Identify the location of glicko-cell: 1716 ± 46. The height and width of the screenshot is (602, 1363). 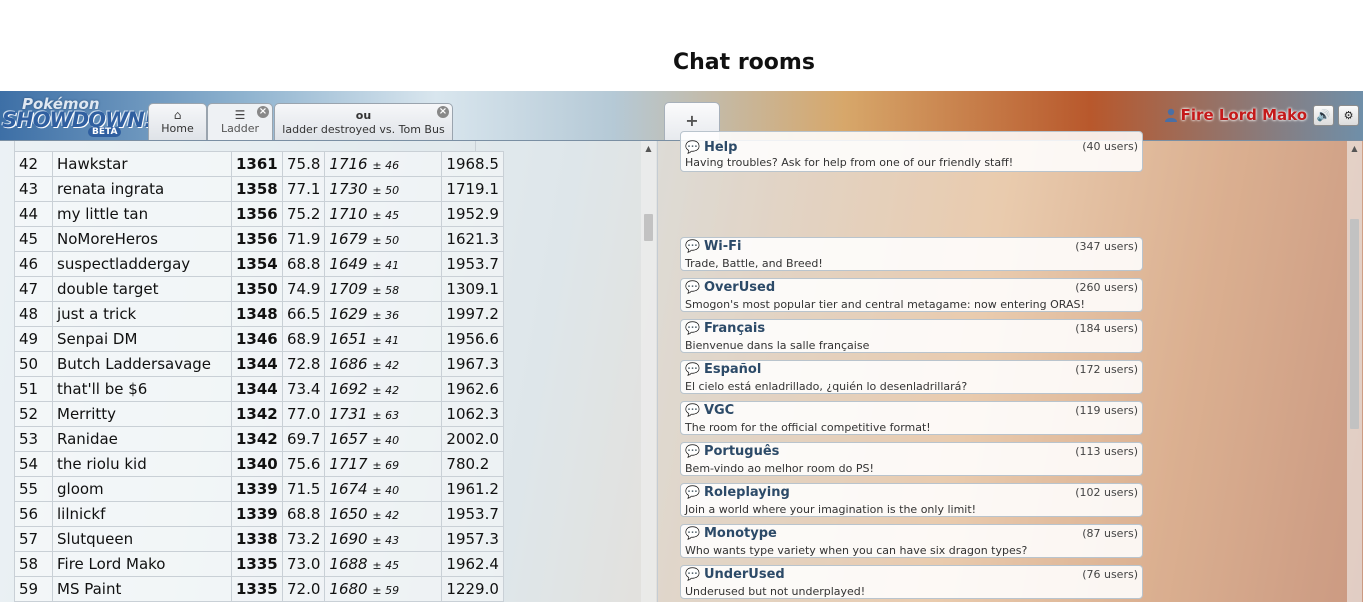
(383, 164).